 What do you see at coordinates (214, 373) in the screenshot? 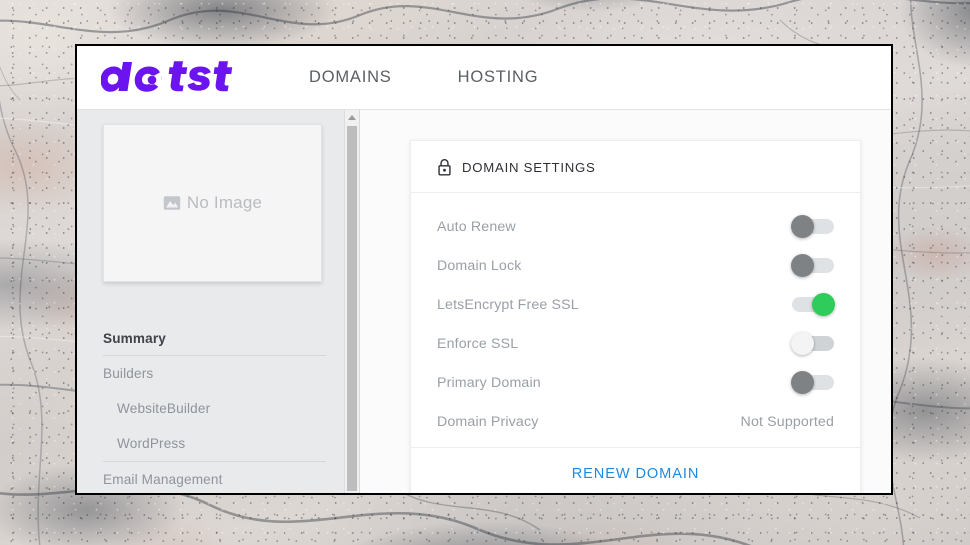
I see `sidebar-item-builders: Builders` at bounding box center [214, 373].